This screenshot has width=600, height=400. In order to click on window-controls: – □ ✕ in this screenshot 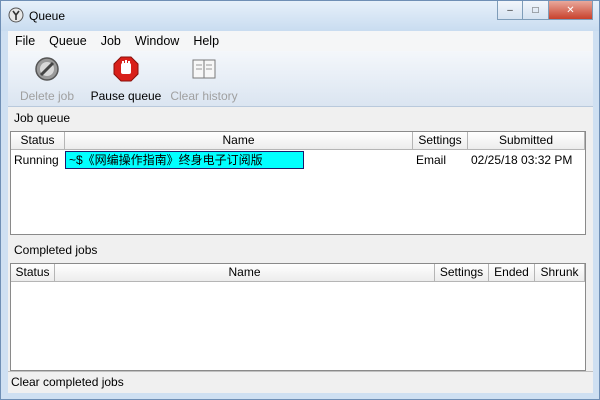, I will do `click(545, 11)`.